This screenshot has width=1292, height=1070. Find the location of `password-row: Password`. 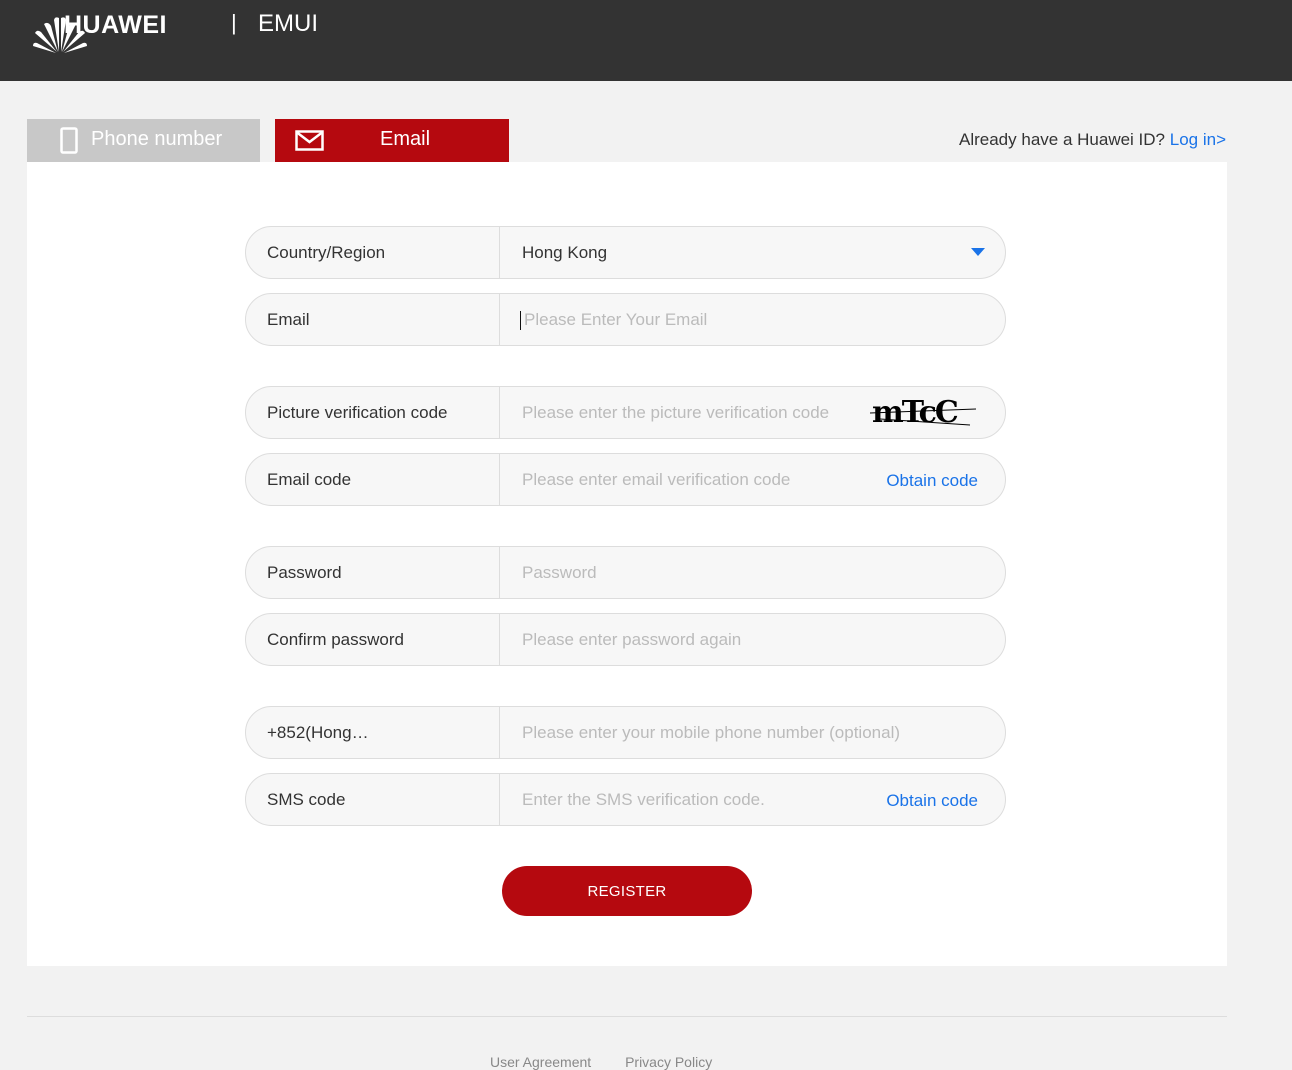

password-row: Password is located at coordinates (625, 572).